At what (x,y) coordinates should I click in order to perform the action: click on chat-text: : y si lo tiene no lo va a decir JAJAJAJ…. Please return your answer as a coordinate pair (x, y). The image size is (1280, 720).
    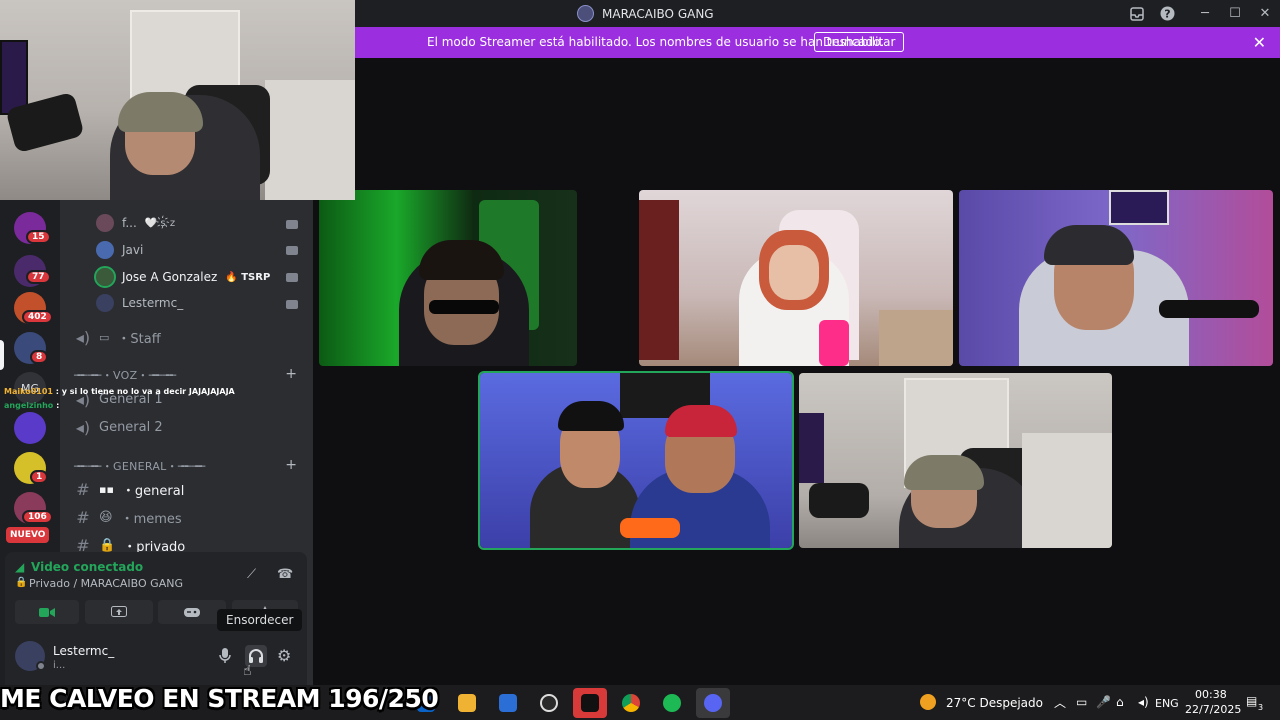
    Looking at the image, I should click on (145, 391).